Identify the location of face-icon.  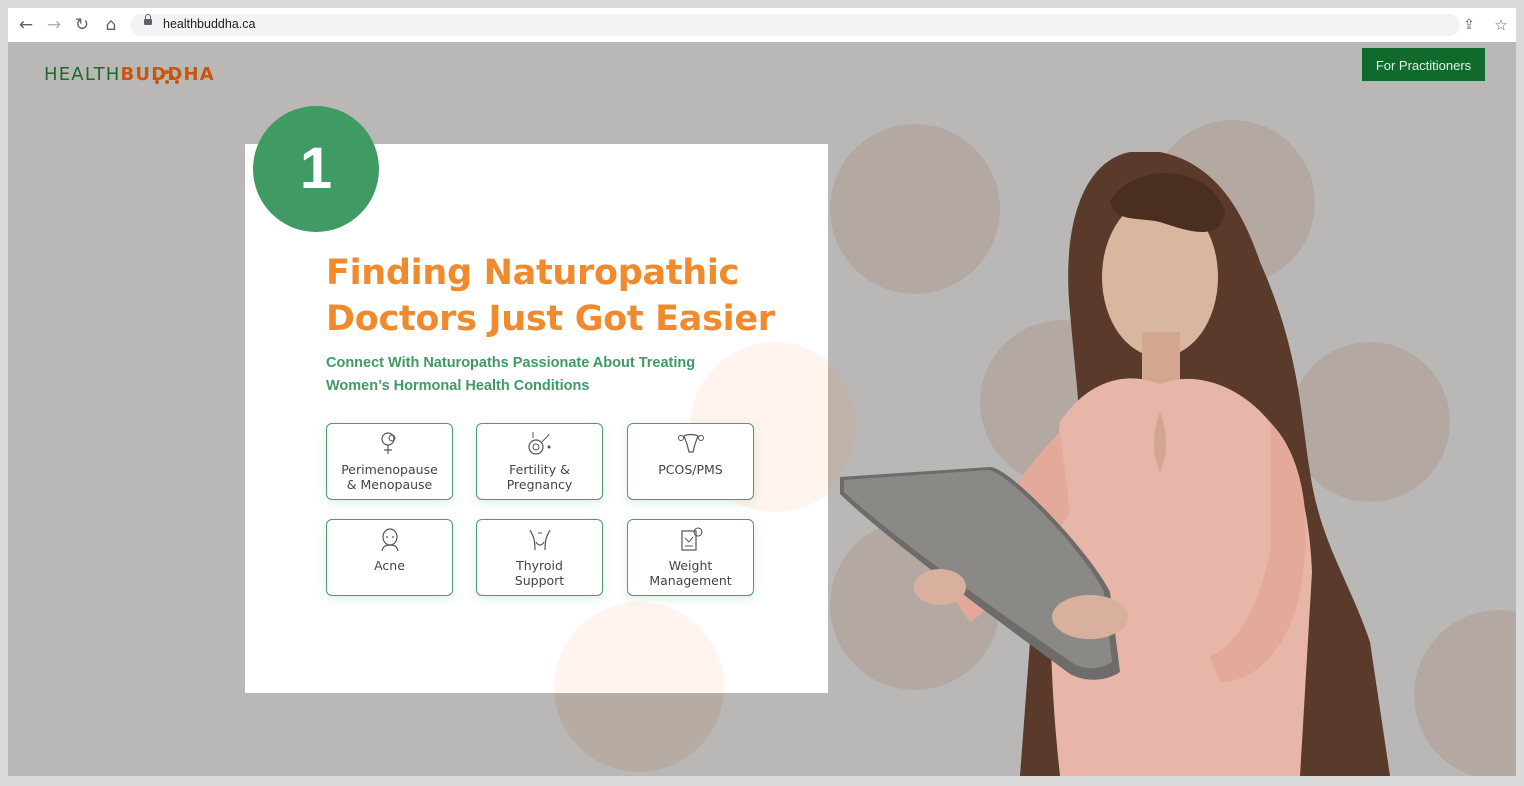
(390, 540).